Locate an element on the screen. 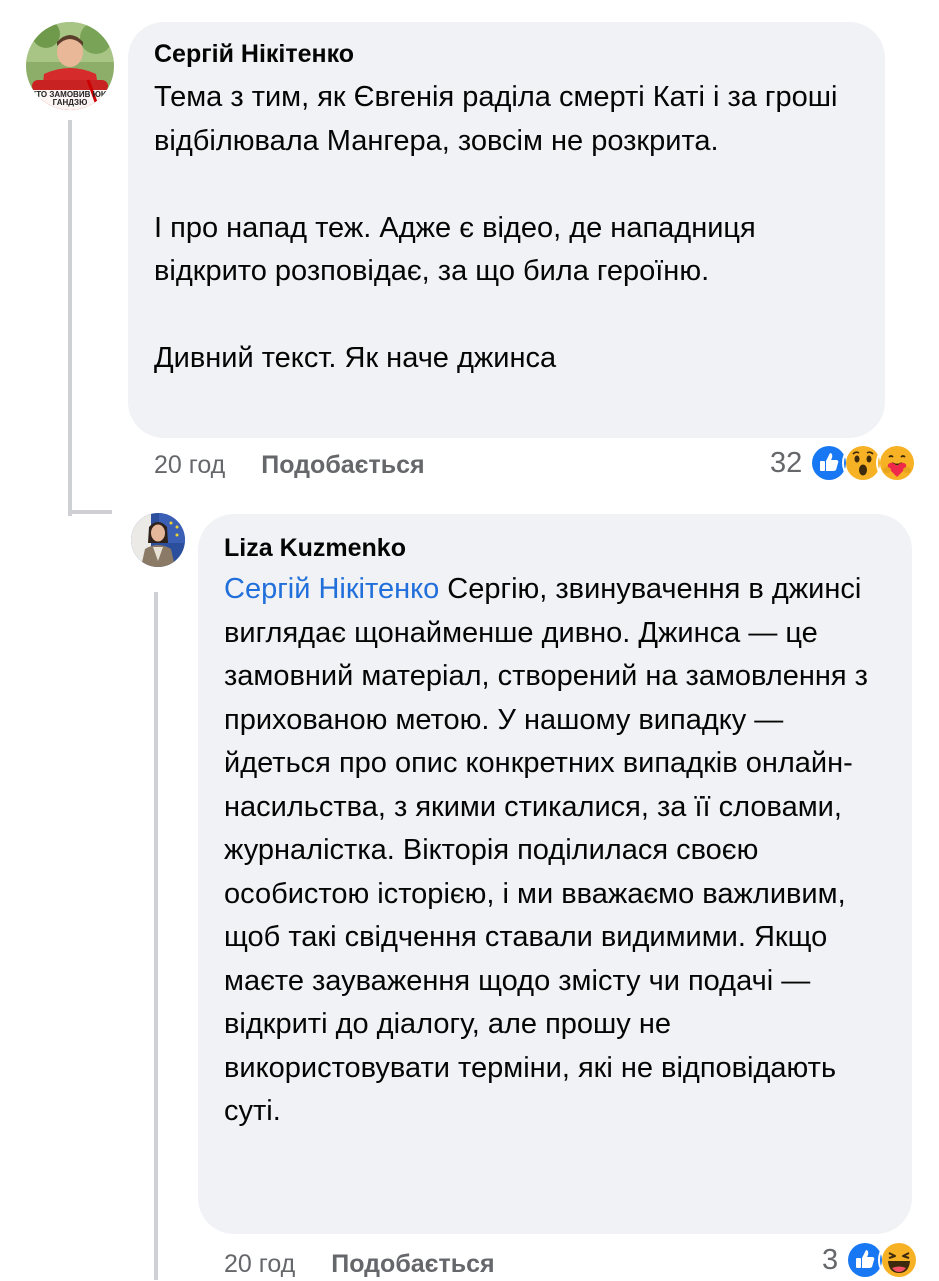  comment-meta-liza: 20 год Подобається is located at coordinates (359, 1264).